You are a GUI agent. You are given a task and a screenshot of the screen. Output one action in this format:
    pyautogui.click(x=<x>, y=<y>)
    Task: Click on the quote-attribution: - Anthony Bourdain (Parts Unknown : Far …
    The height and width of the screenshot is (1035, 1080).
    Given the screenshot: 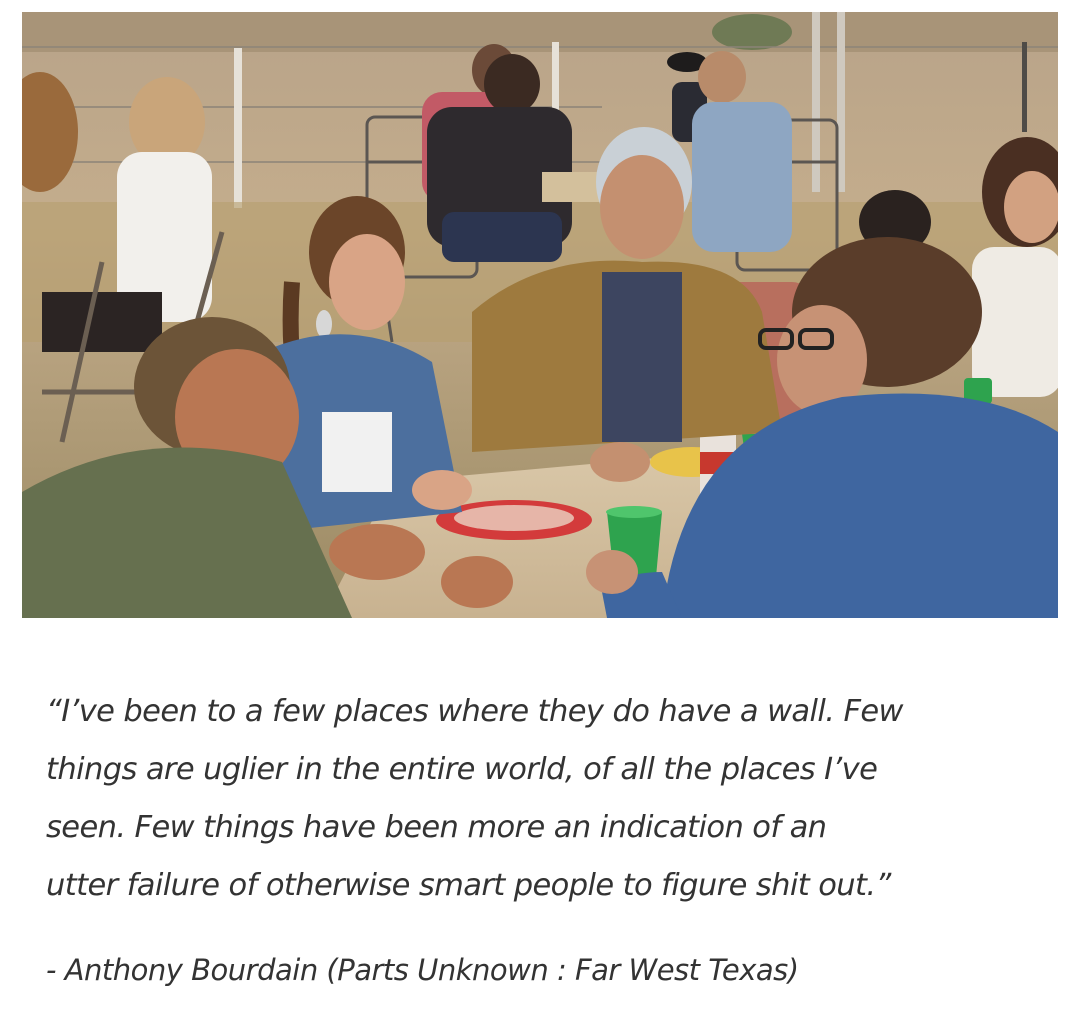 What is the action you would take?
    pyautogui.click(x=422, y=970)
    